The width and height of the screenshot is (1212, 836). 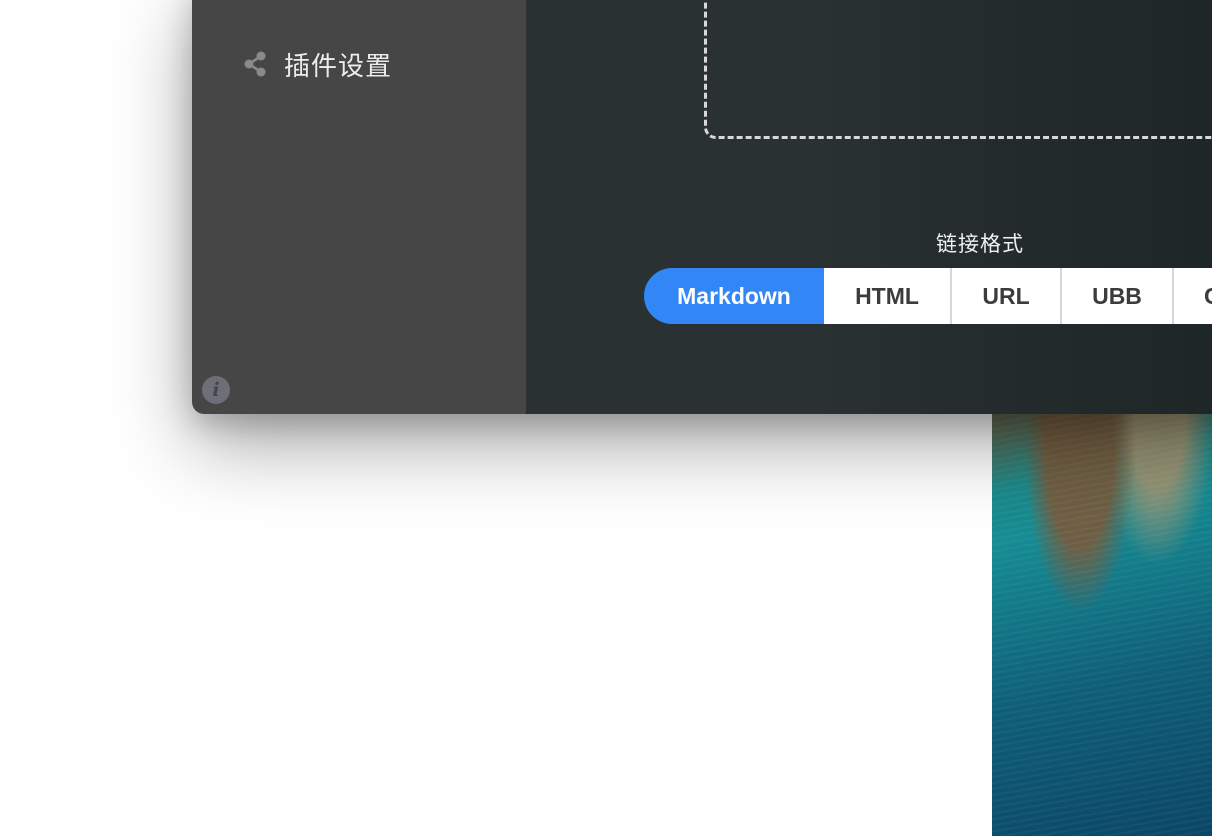 I want to click on format-option-html: HTML, so click(x=888, y=296).